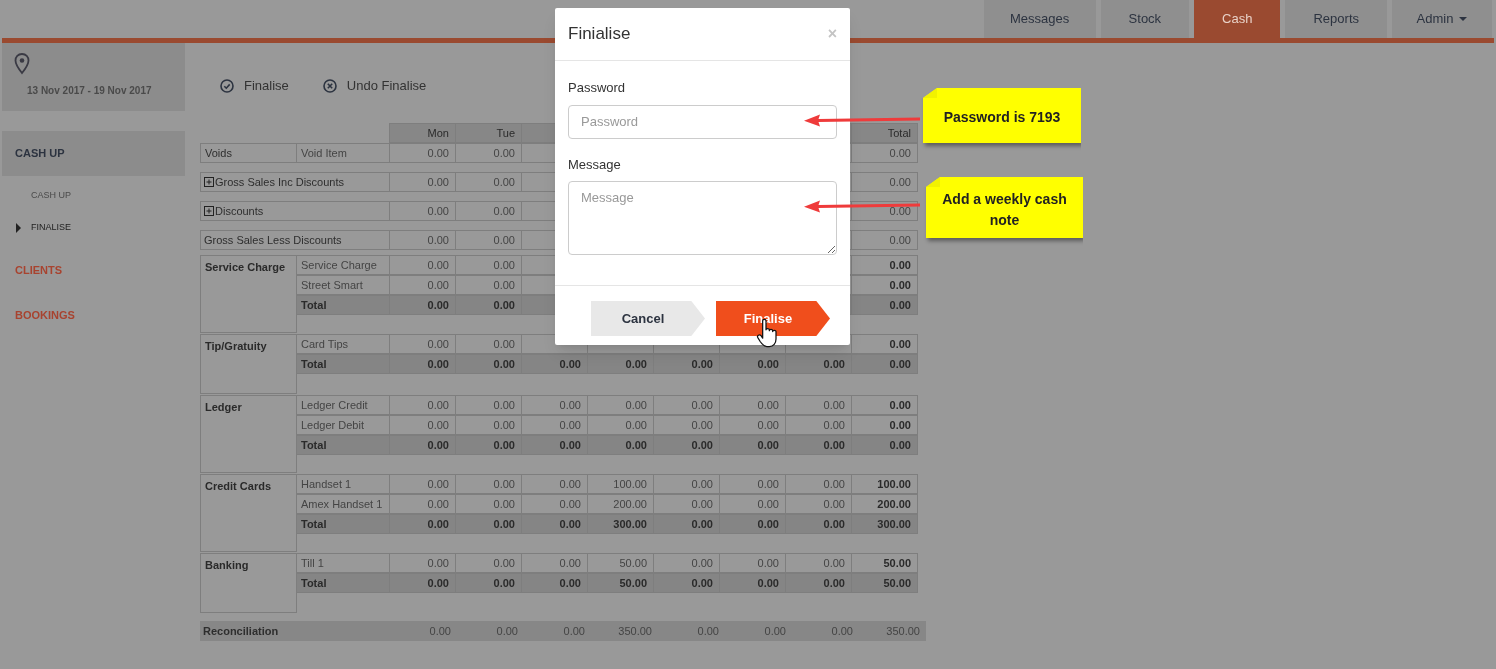 This screenshot has height=669, width=1496. What do you see at coordinates (702, 121) in the screenshot?
I see `password-field: Password` at bounding box center [702, 121].